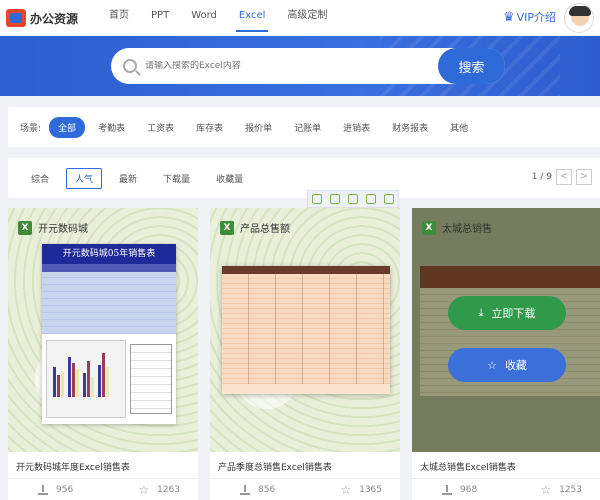 The image size is (600, 500). Describe the element at coordinates (467, 229) in the screenshot. I see `card-tag-label: 太城总销售` at that location.